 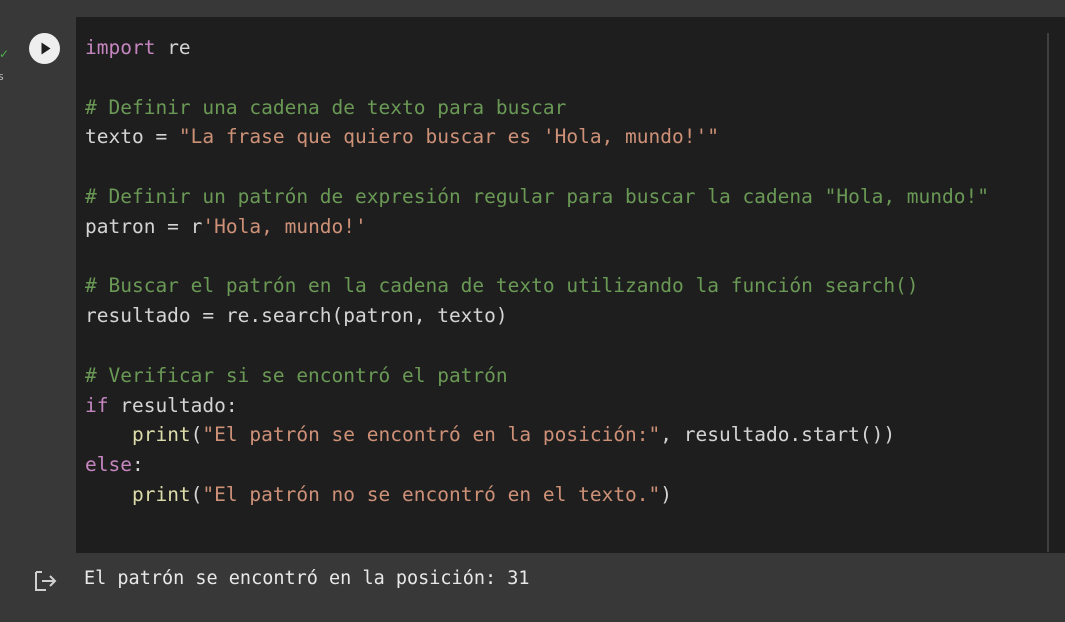 What do you see at coordinates (296, 316) in the screenshot?
I see `code-text-fragment: resultado = re.search(patron, texto)` at bounding box center [296, 316].